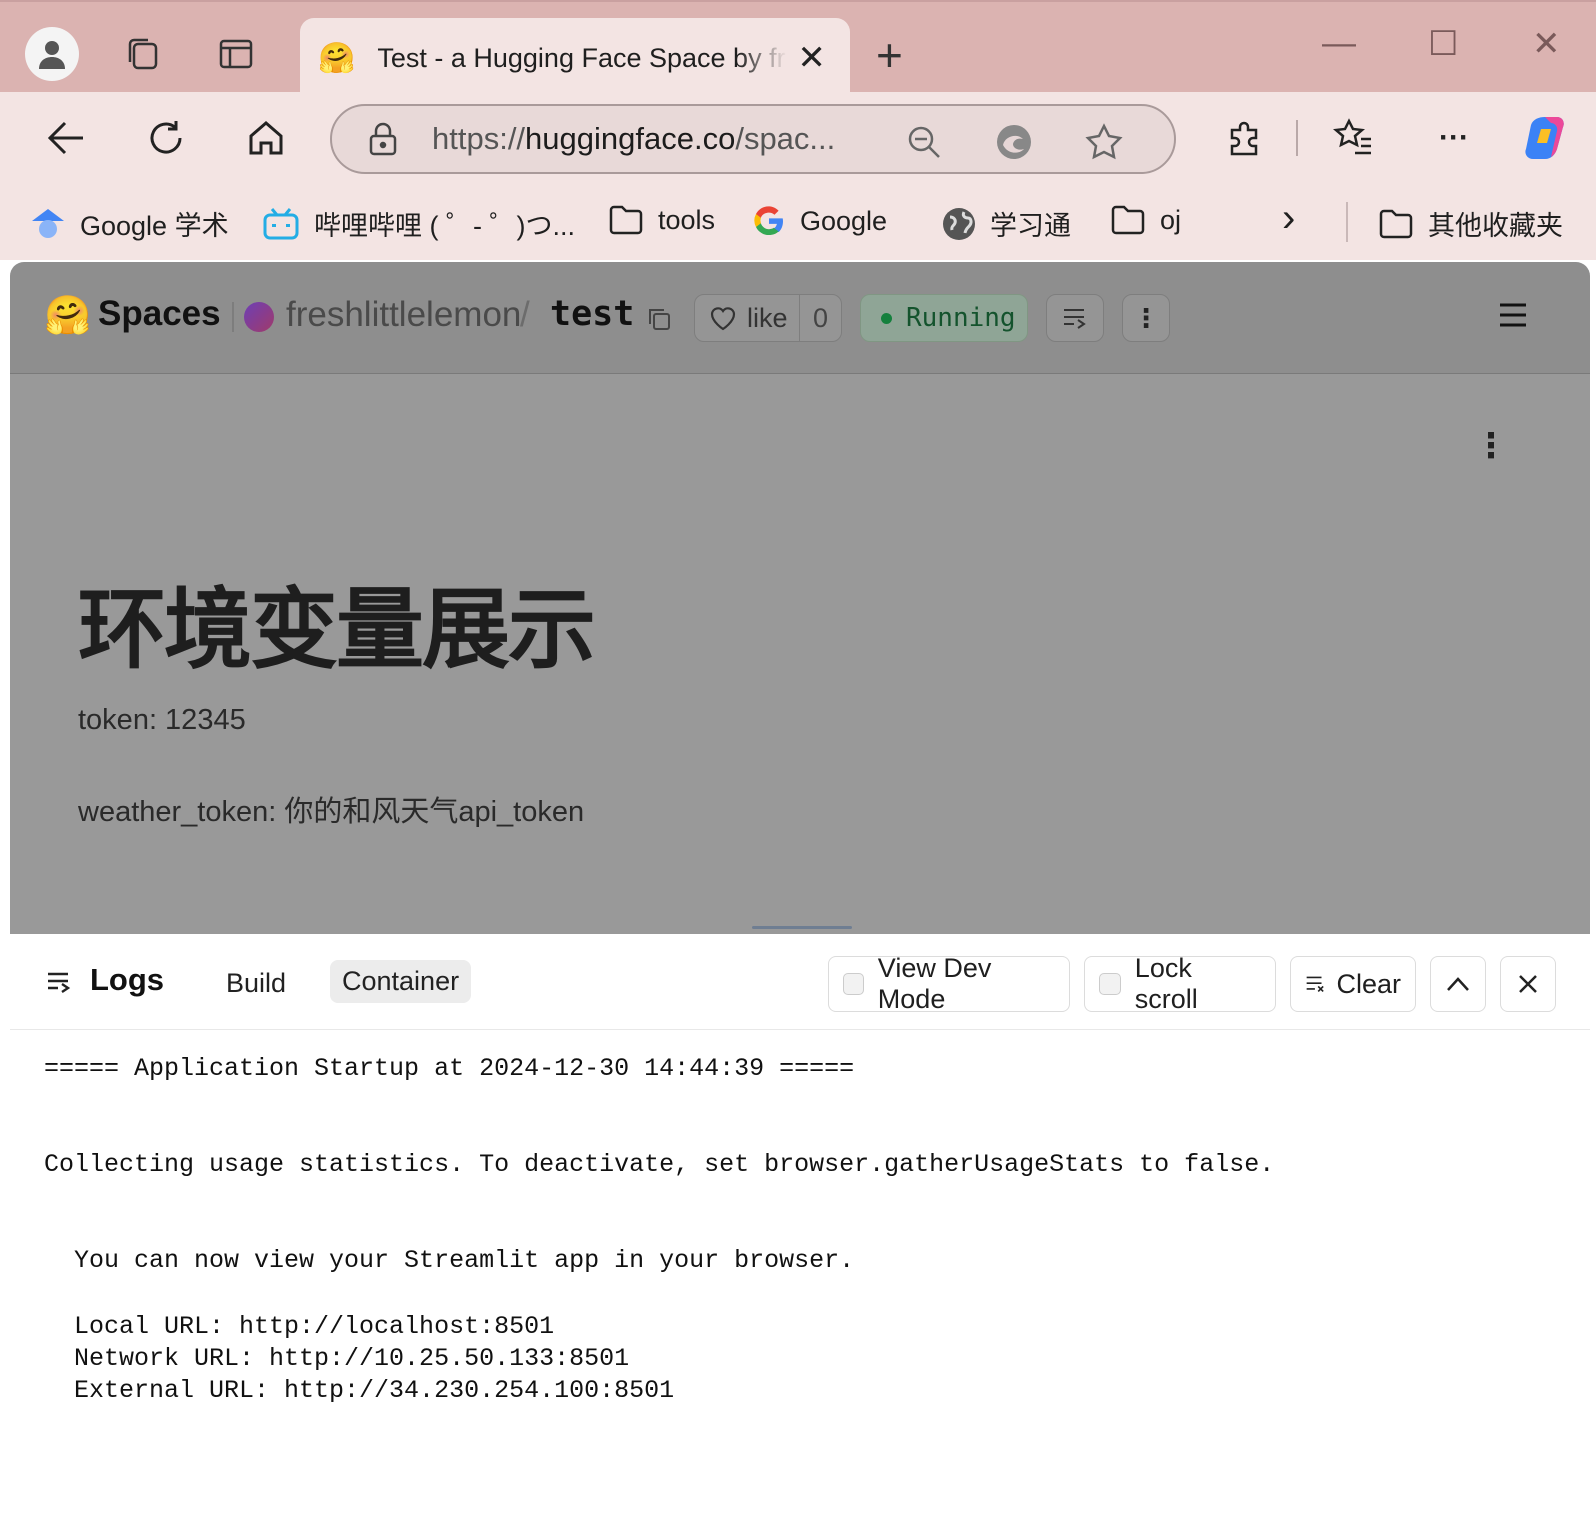  Describe the element at coordinates (162, 720) in the screenshot. I see `token-line: token: 12345` at that location.